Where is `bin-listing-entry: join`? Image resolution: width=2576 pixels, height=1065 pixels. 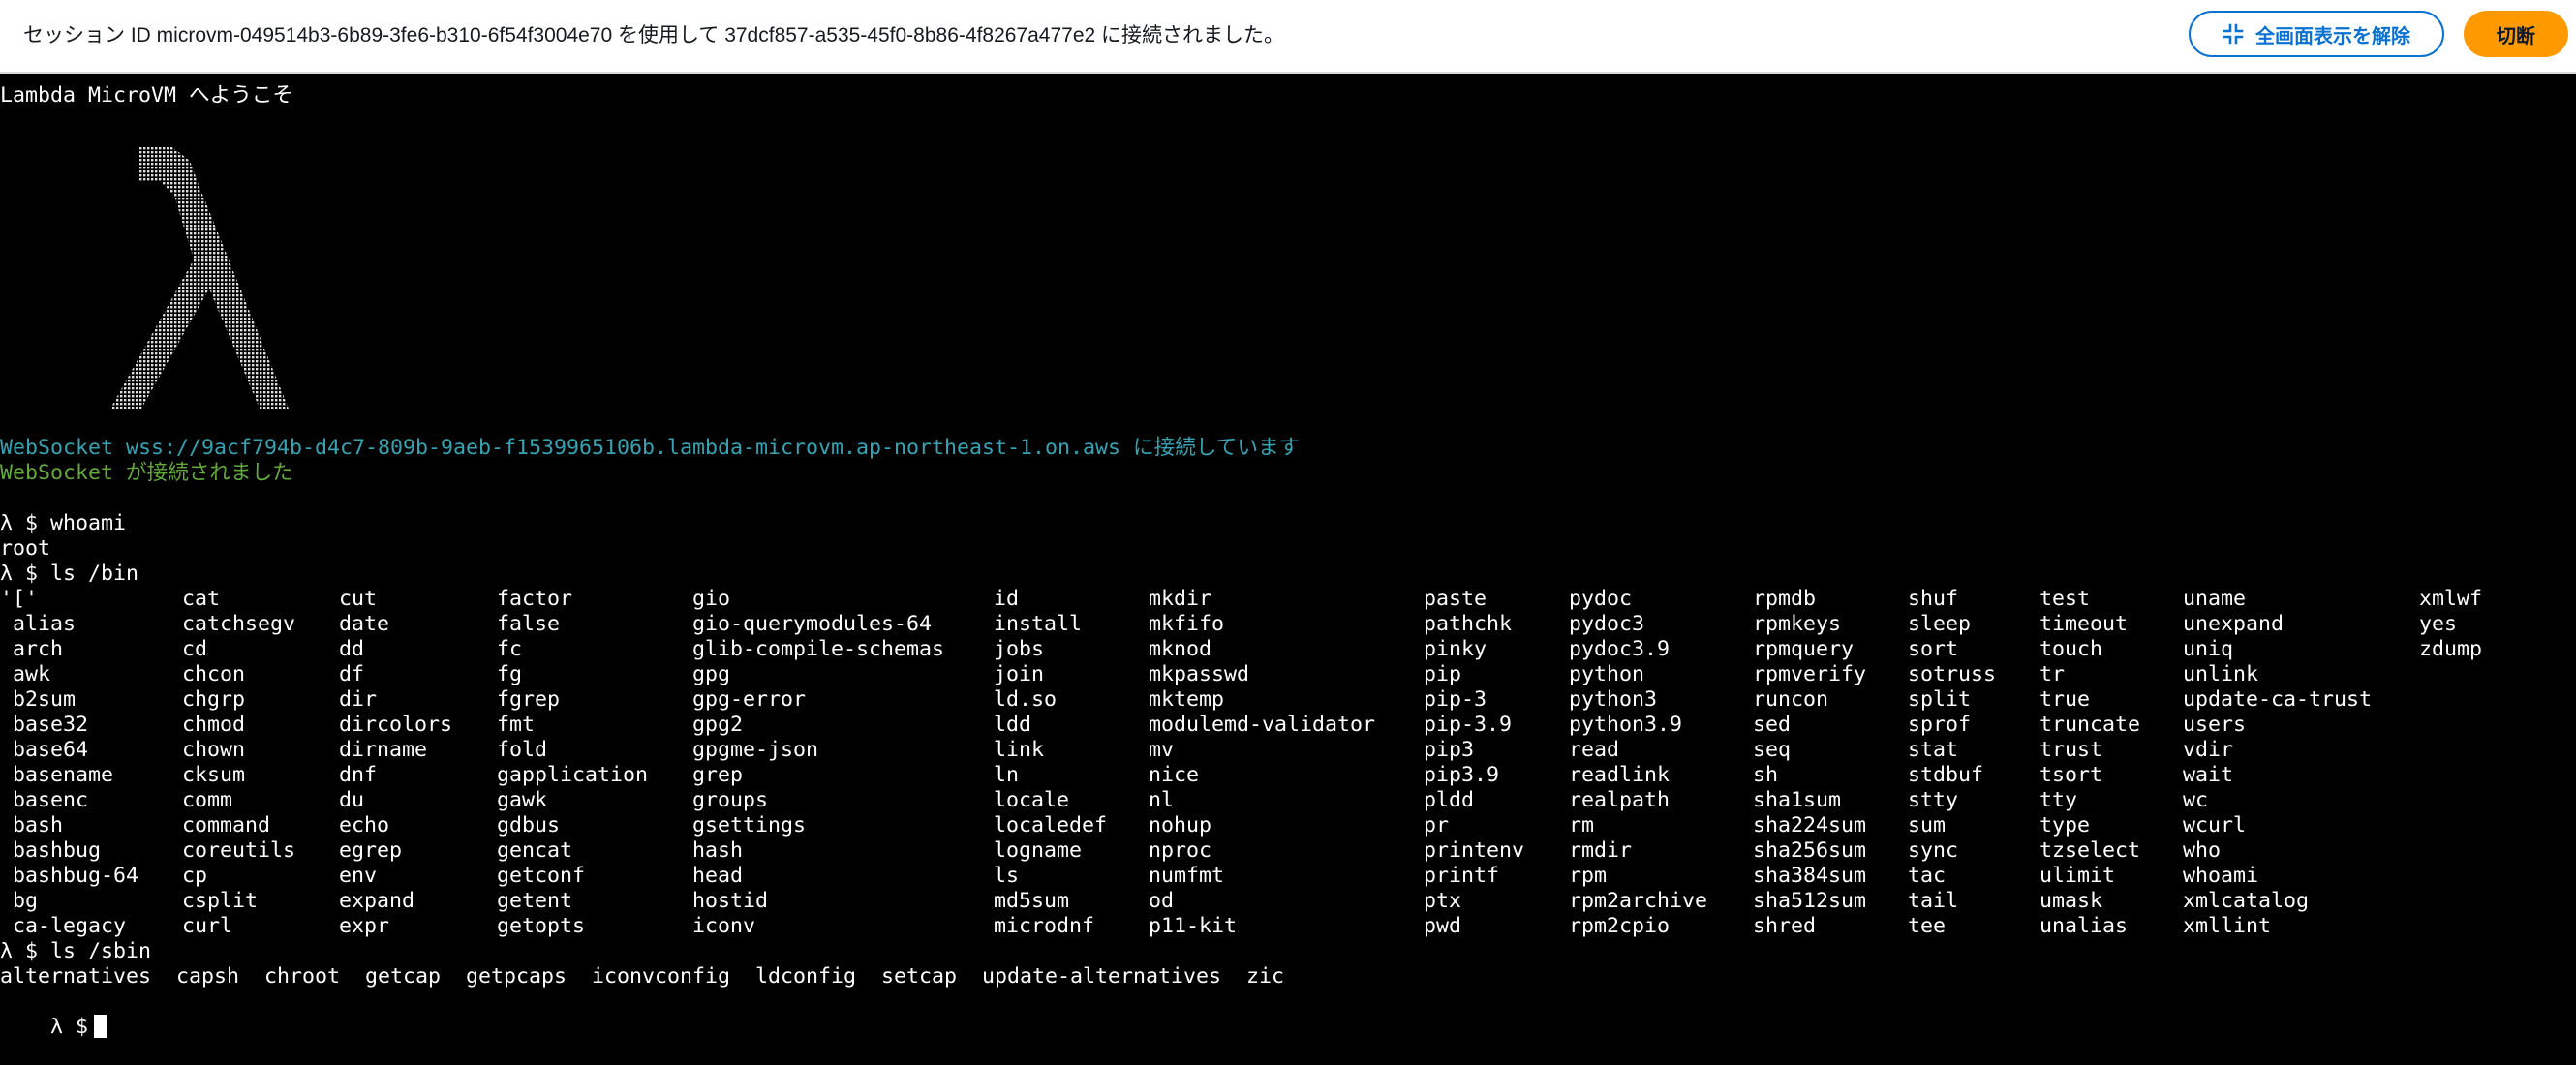 bin-listing-entry: join is located at coordinates (1019, 674).